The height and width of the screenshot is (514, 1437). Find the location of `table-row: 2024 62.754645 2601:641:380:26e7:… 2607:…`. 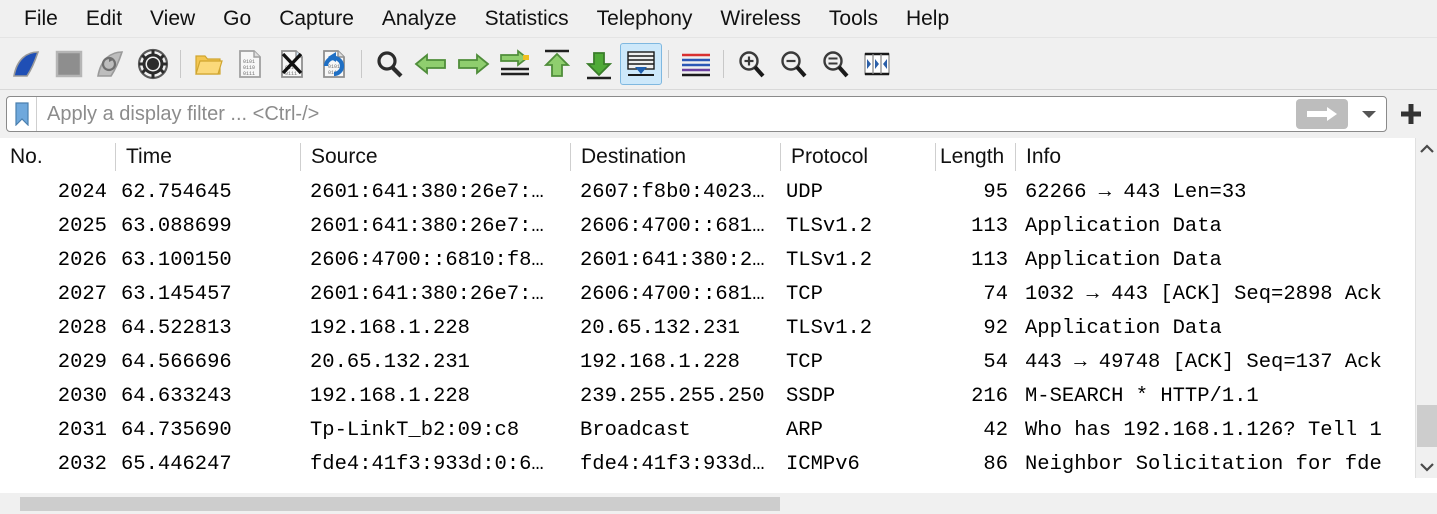

table-row: 2024 62.754645 2601:641:380:26e7:… 2607:… is located at coordinates (707, 193).